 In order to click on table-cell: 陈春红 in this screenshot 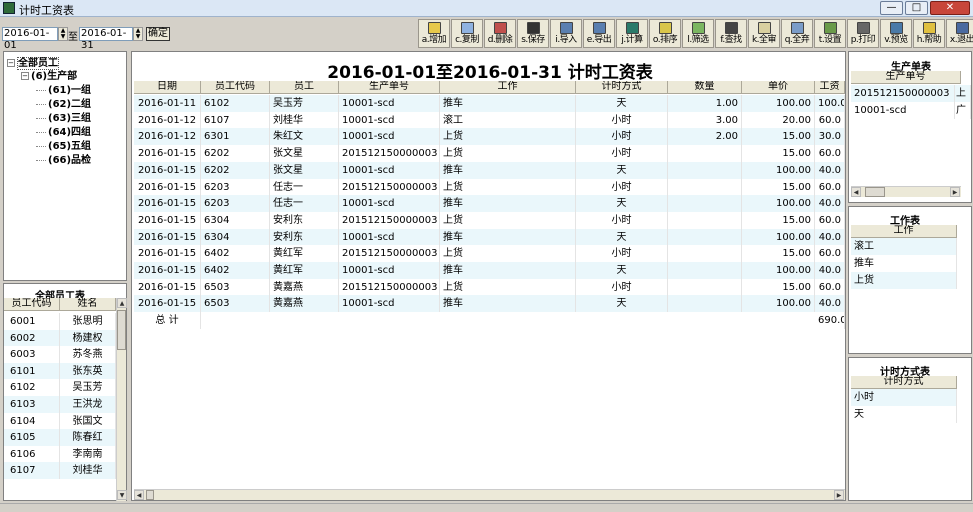, I will do `click(88, 438)`.